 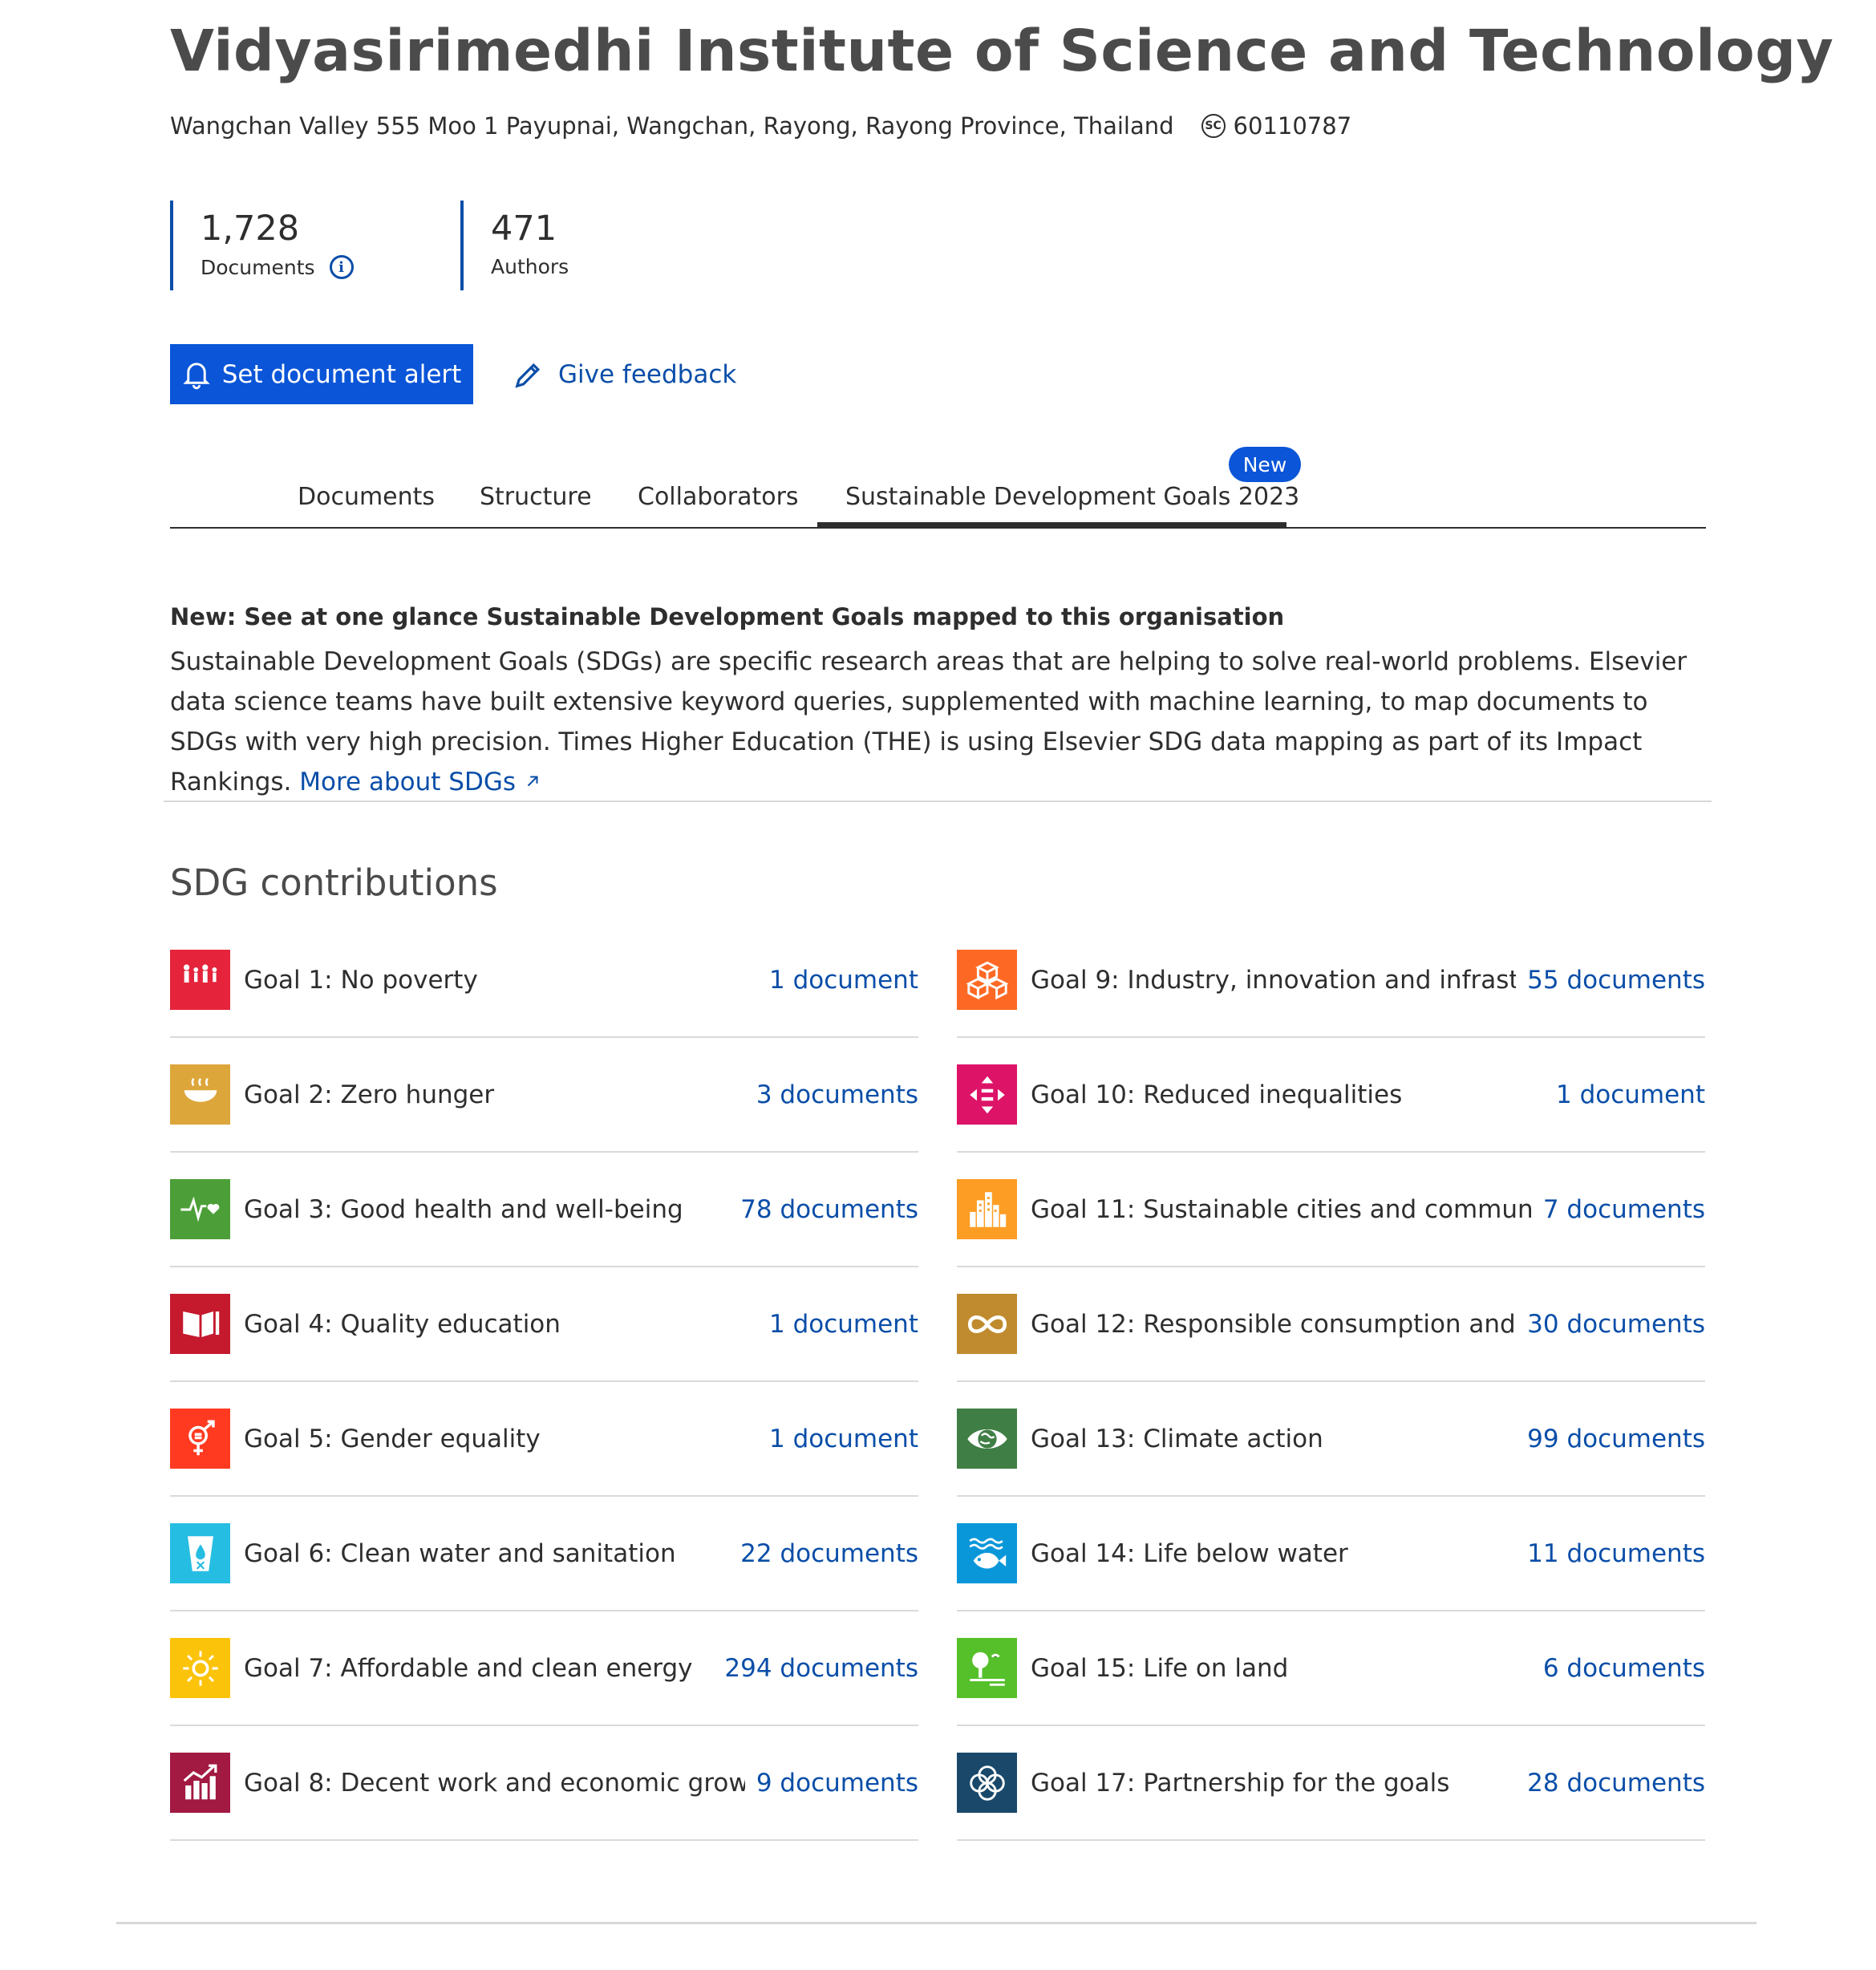 What do you see at coordinates (987, 1324) in the screenshot?
I see `infinity-icon` at bounding box center [987, 1324].